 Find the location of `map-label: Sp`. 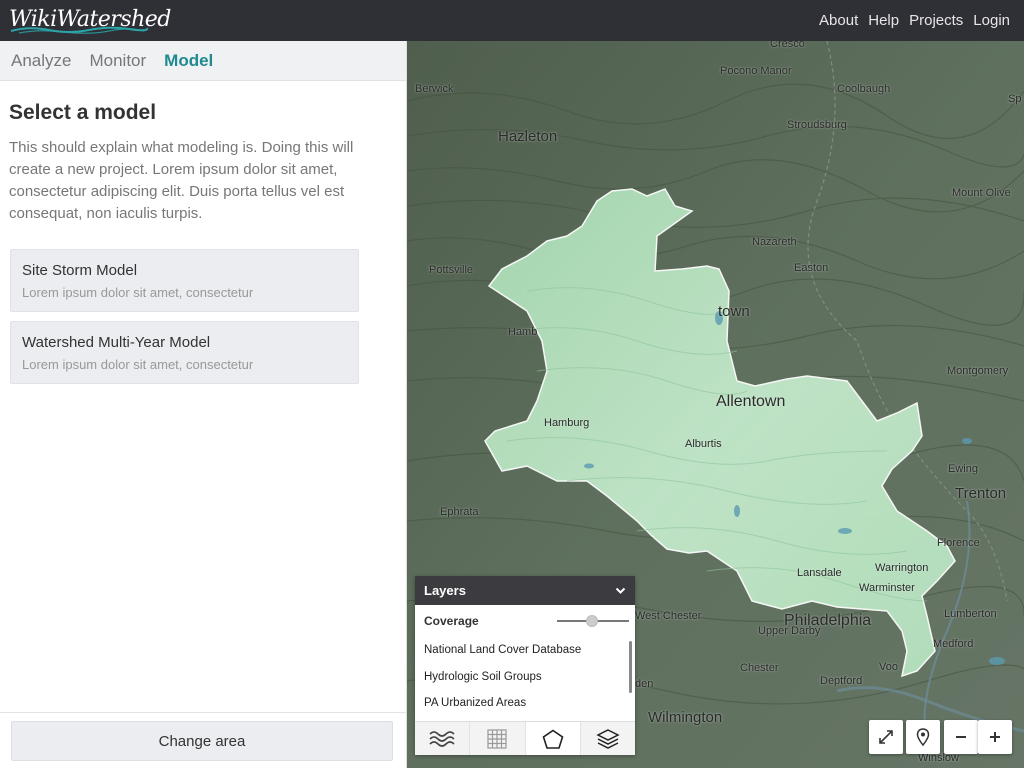

map-label: Sp is located at coordinates (1015, 99).